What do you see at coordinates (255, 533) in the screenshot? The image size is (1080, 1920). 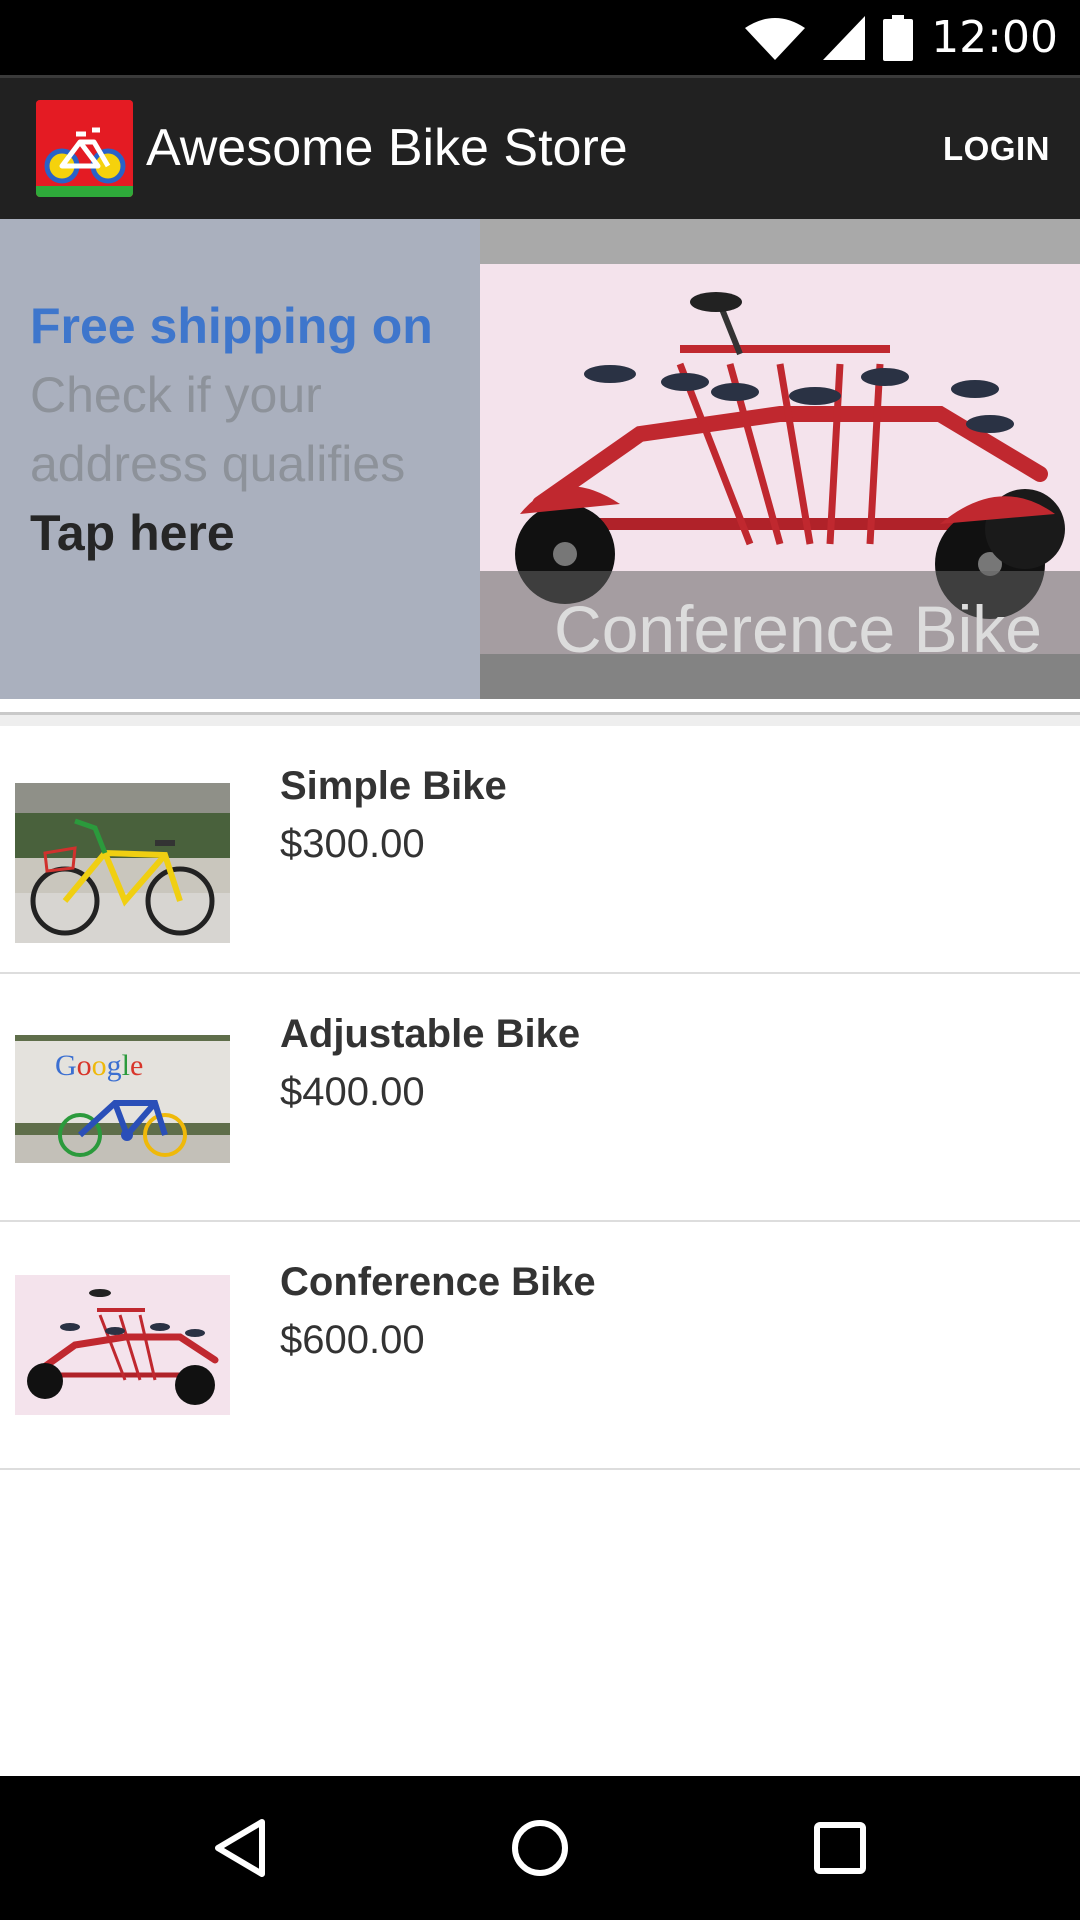 I see `promo-cta: Tap here` at bounding box center [255, 533].